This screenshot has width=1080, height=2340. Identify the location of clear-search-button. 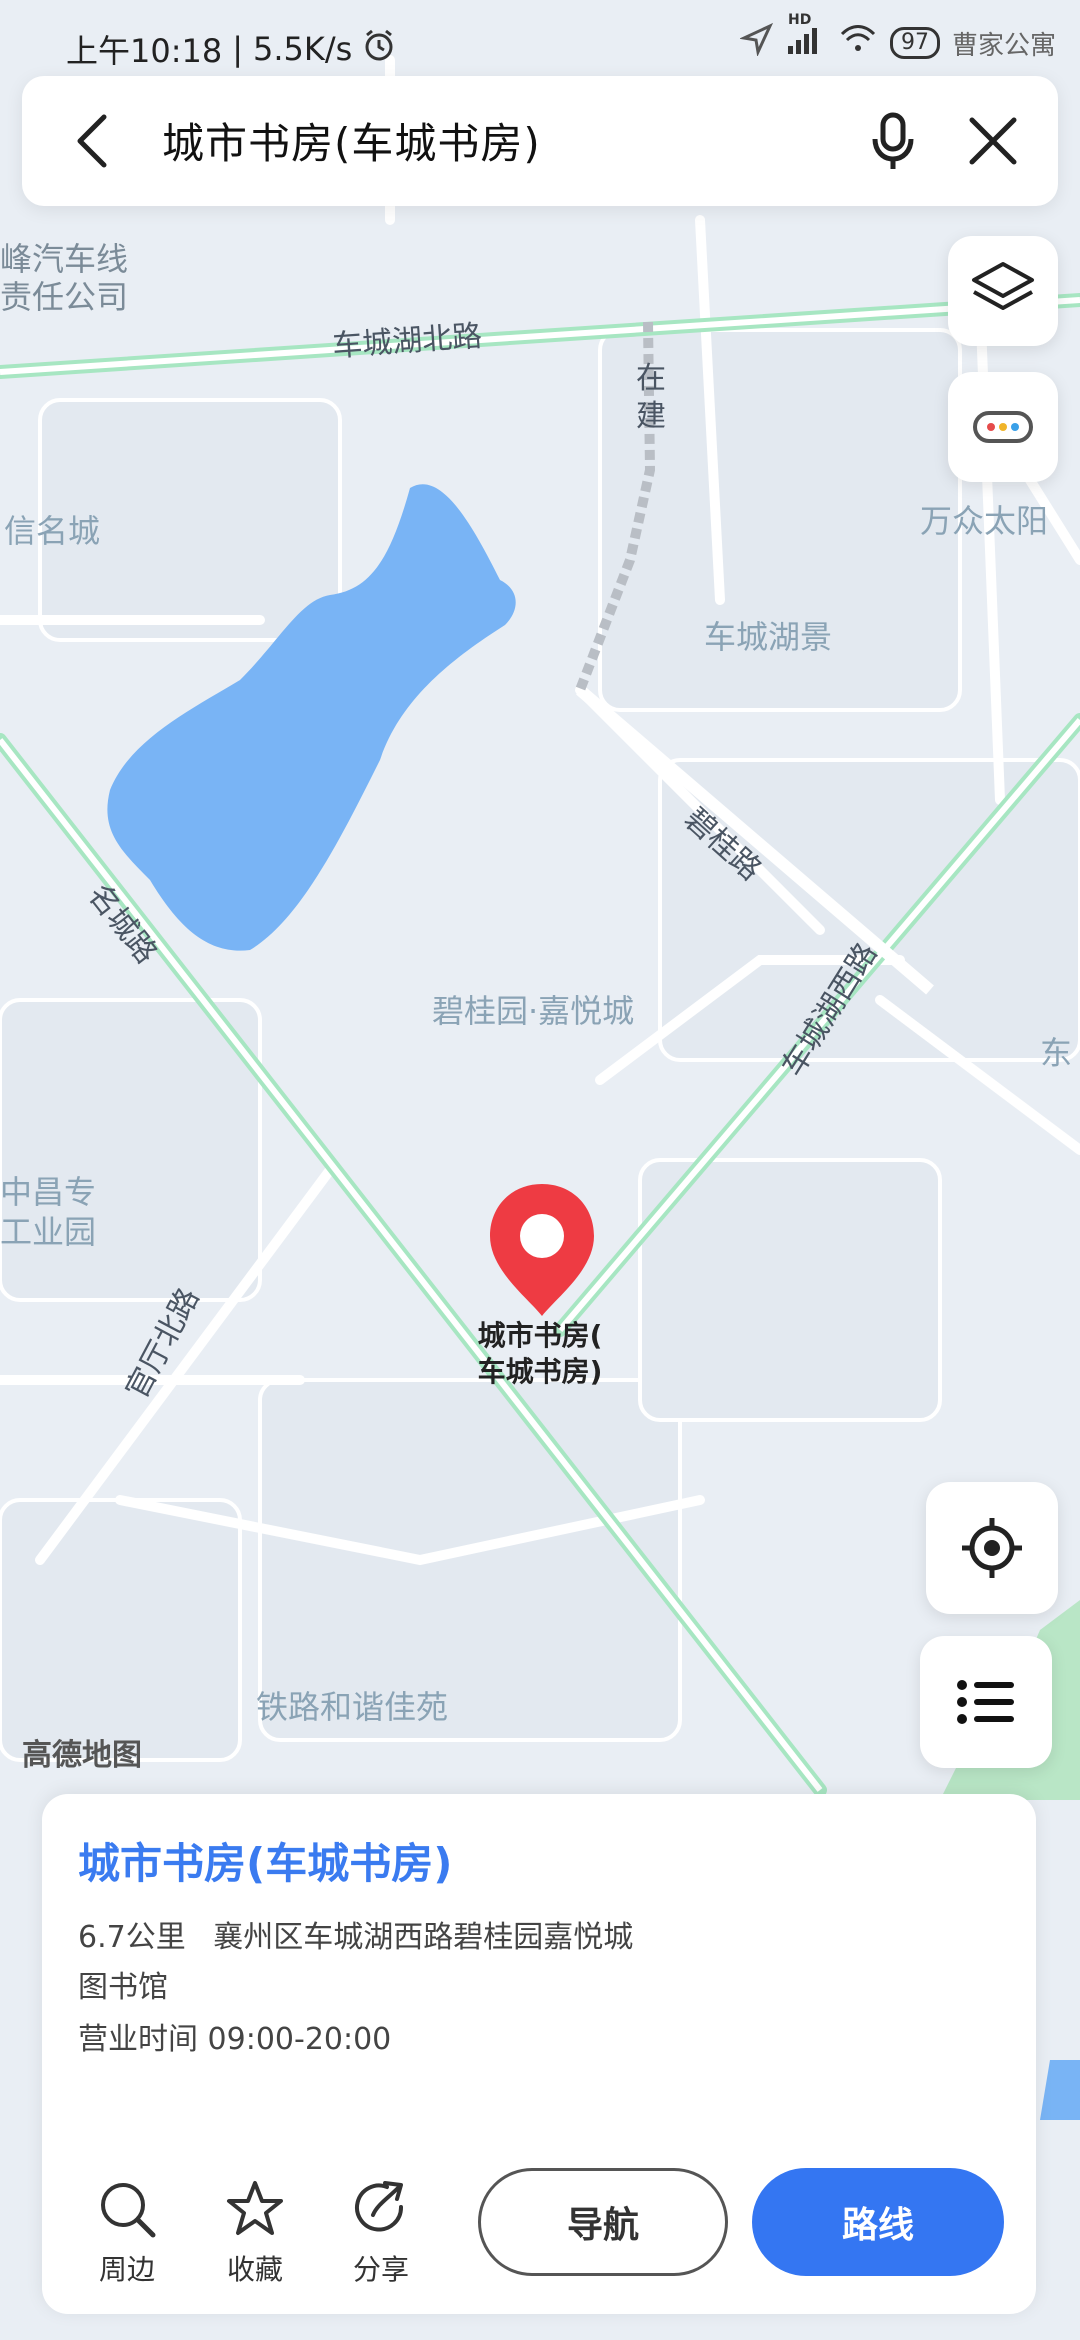
(993, 141).